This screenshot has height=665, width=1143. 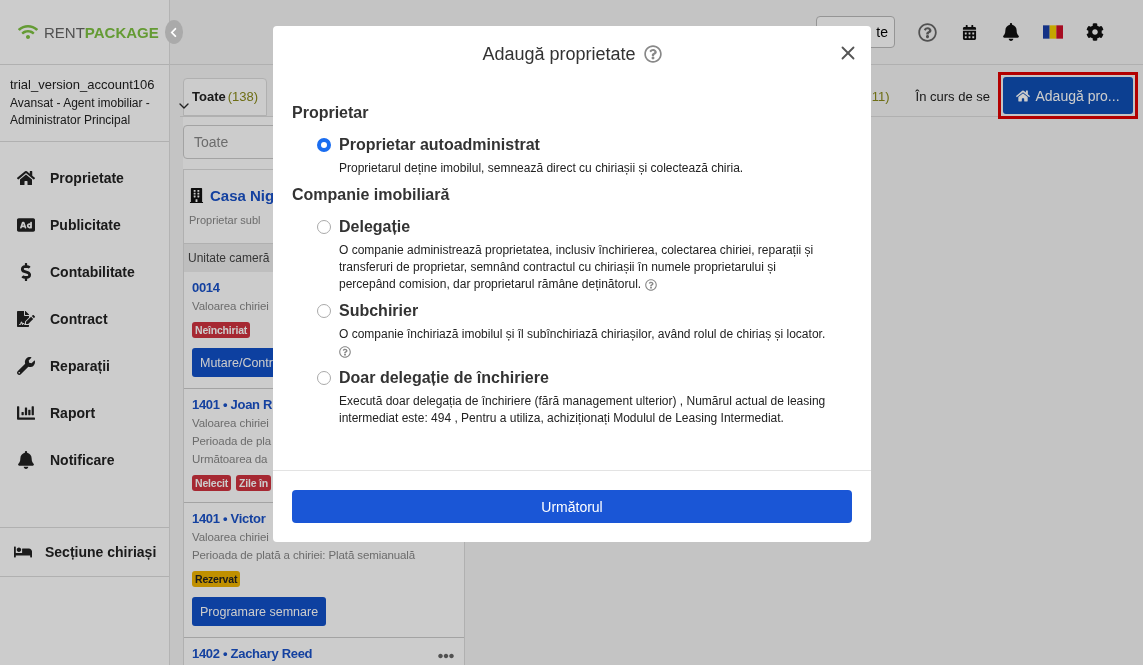 I want to click on account-name: trial_version_account106, so click(x=83, y=84).